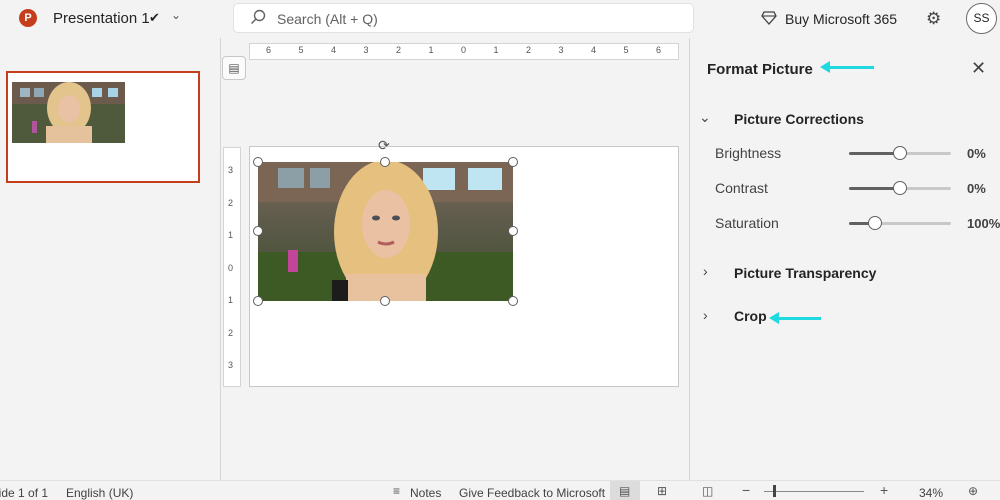  Describe the element at coordinates (774, 491) in the screenshot. I see `zoom-slider-thumb` at that location.